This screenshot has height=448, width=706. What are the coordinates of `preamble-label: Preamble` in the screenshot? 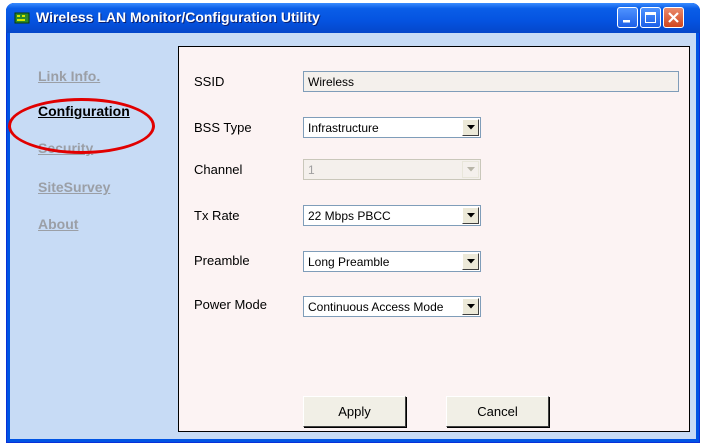 It's located at (222, 260).